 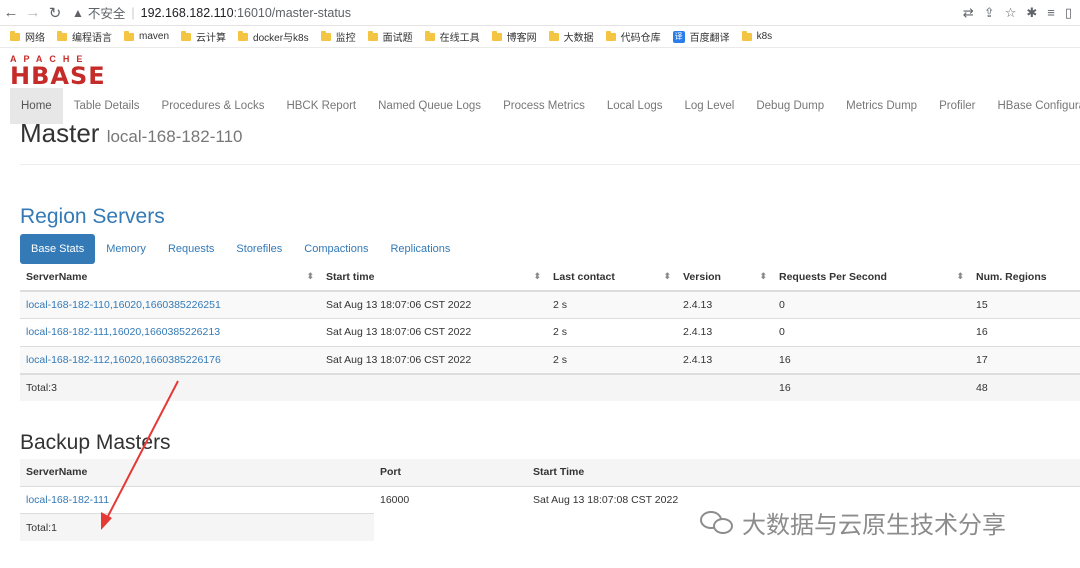 I want to click on page-title: Master local-168-182-110, so click(x=131, y=133).